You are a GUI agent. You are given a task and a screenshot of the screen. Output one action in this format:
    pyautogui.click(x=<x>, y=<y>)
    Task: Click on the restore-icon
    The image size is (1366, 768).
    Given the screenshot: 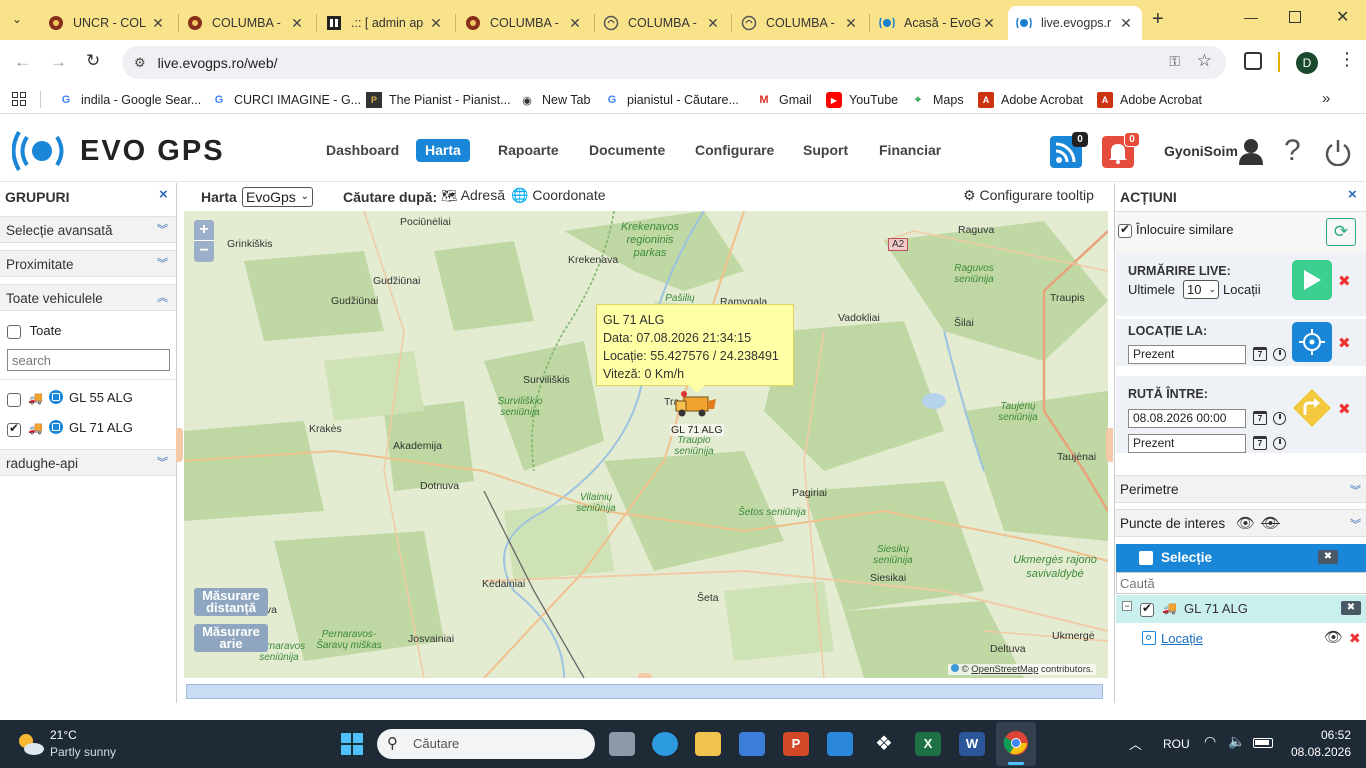 What is the action you would take?
    pyautogui.click(x=1295, y=17)
    